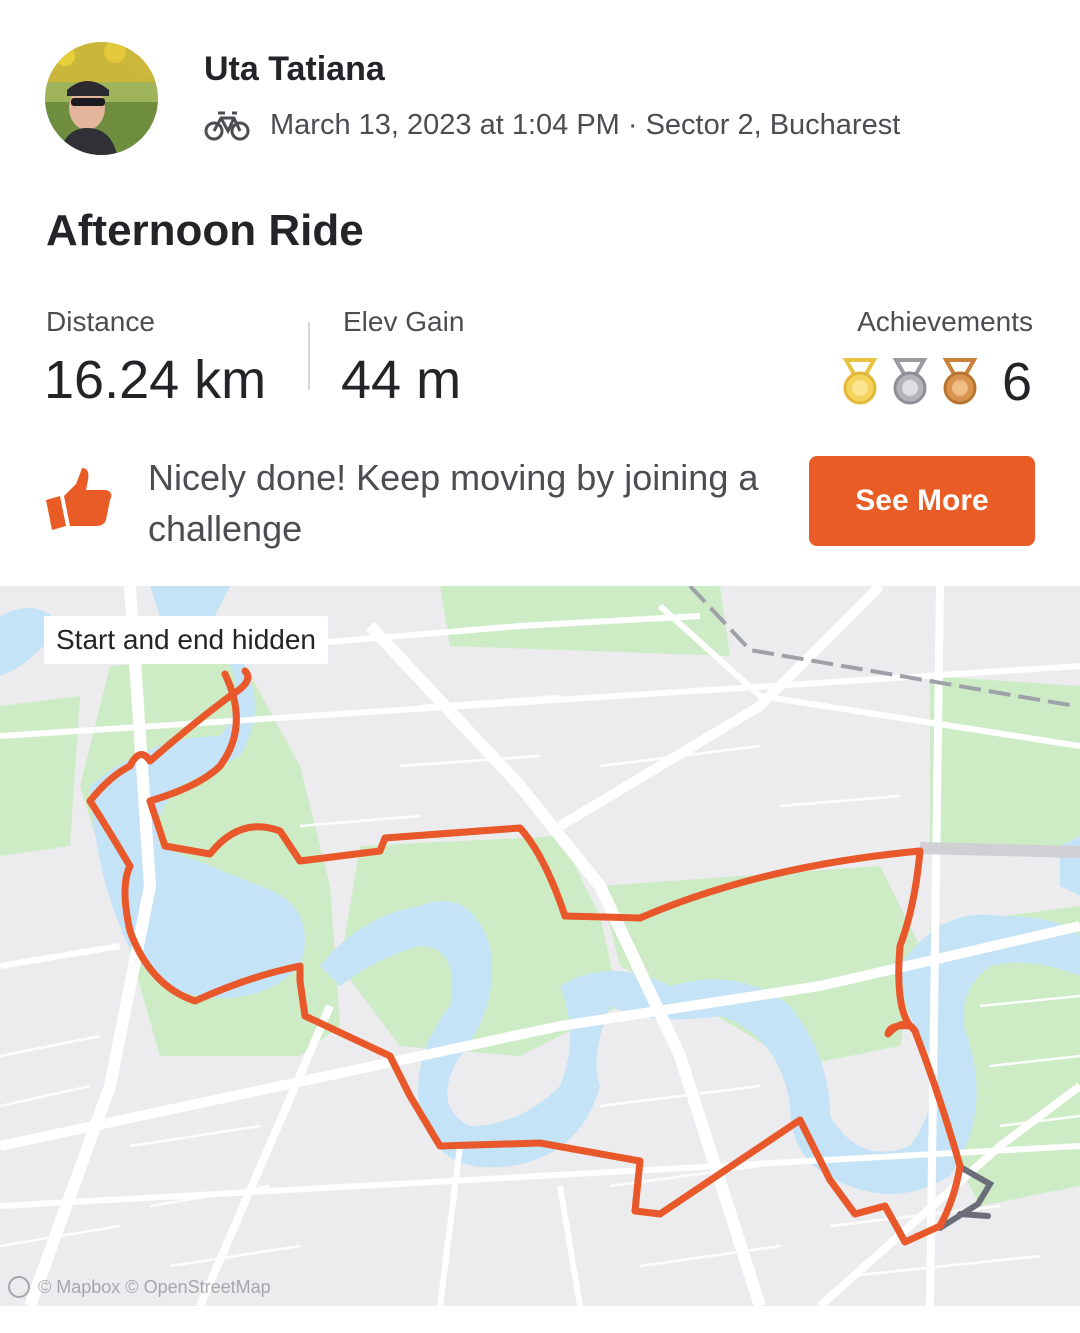  I want to click on activity-title: Afternoon Ride, so click(205, 231).